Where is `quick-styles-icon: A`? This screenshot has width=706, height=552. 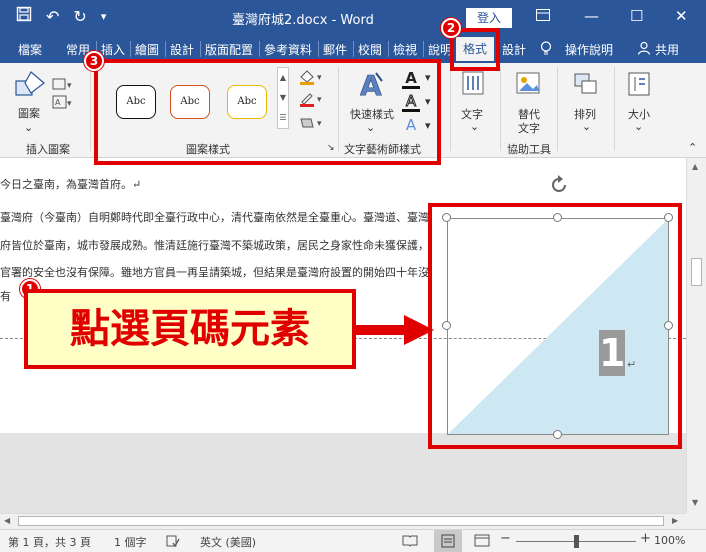 quick-styles-icon: A is located at coordinates (372, 86).